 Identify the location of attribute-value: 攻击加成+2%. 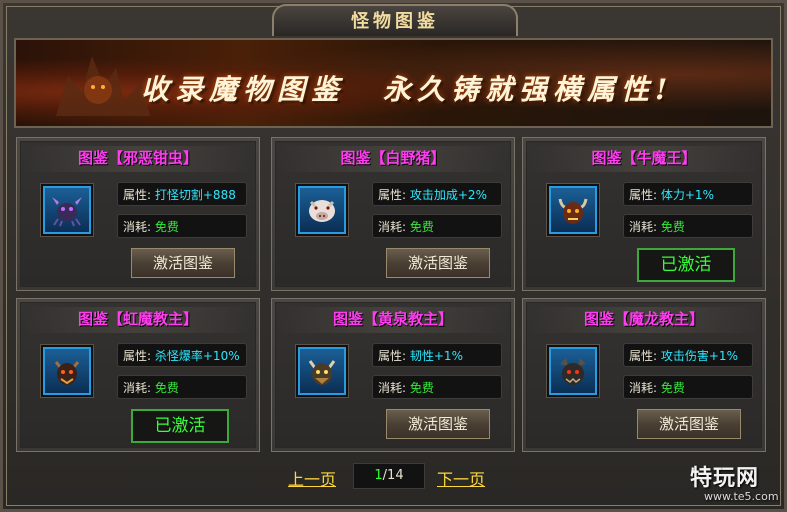
(448, 195).